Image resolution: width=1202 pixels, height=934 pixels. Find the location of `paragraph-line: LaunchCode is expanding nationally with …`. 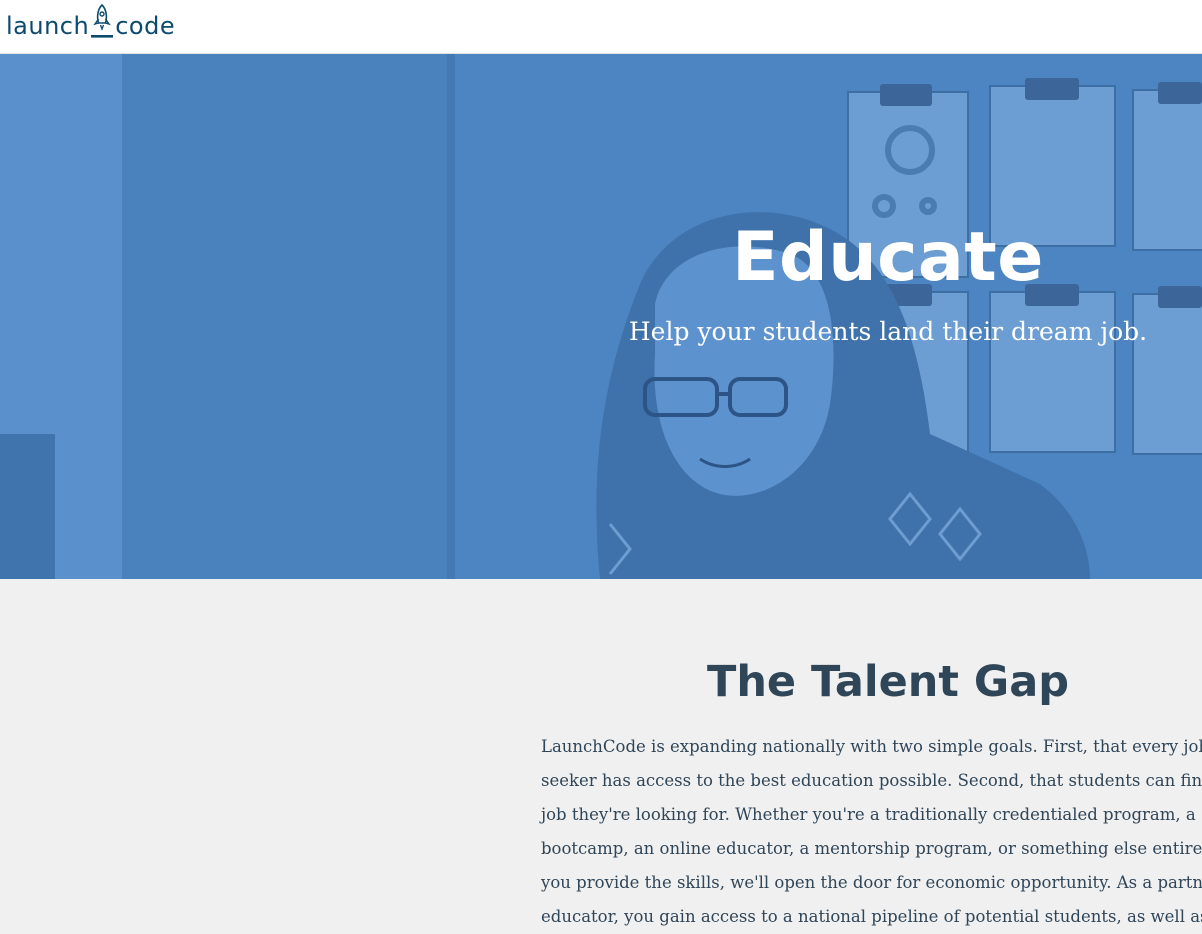

paragraph-line: LaunchCode is expanding nationally with … is located at coordinates (871, 746).